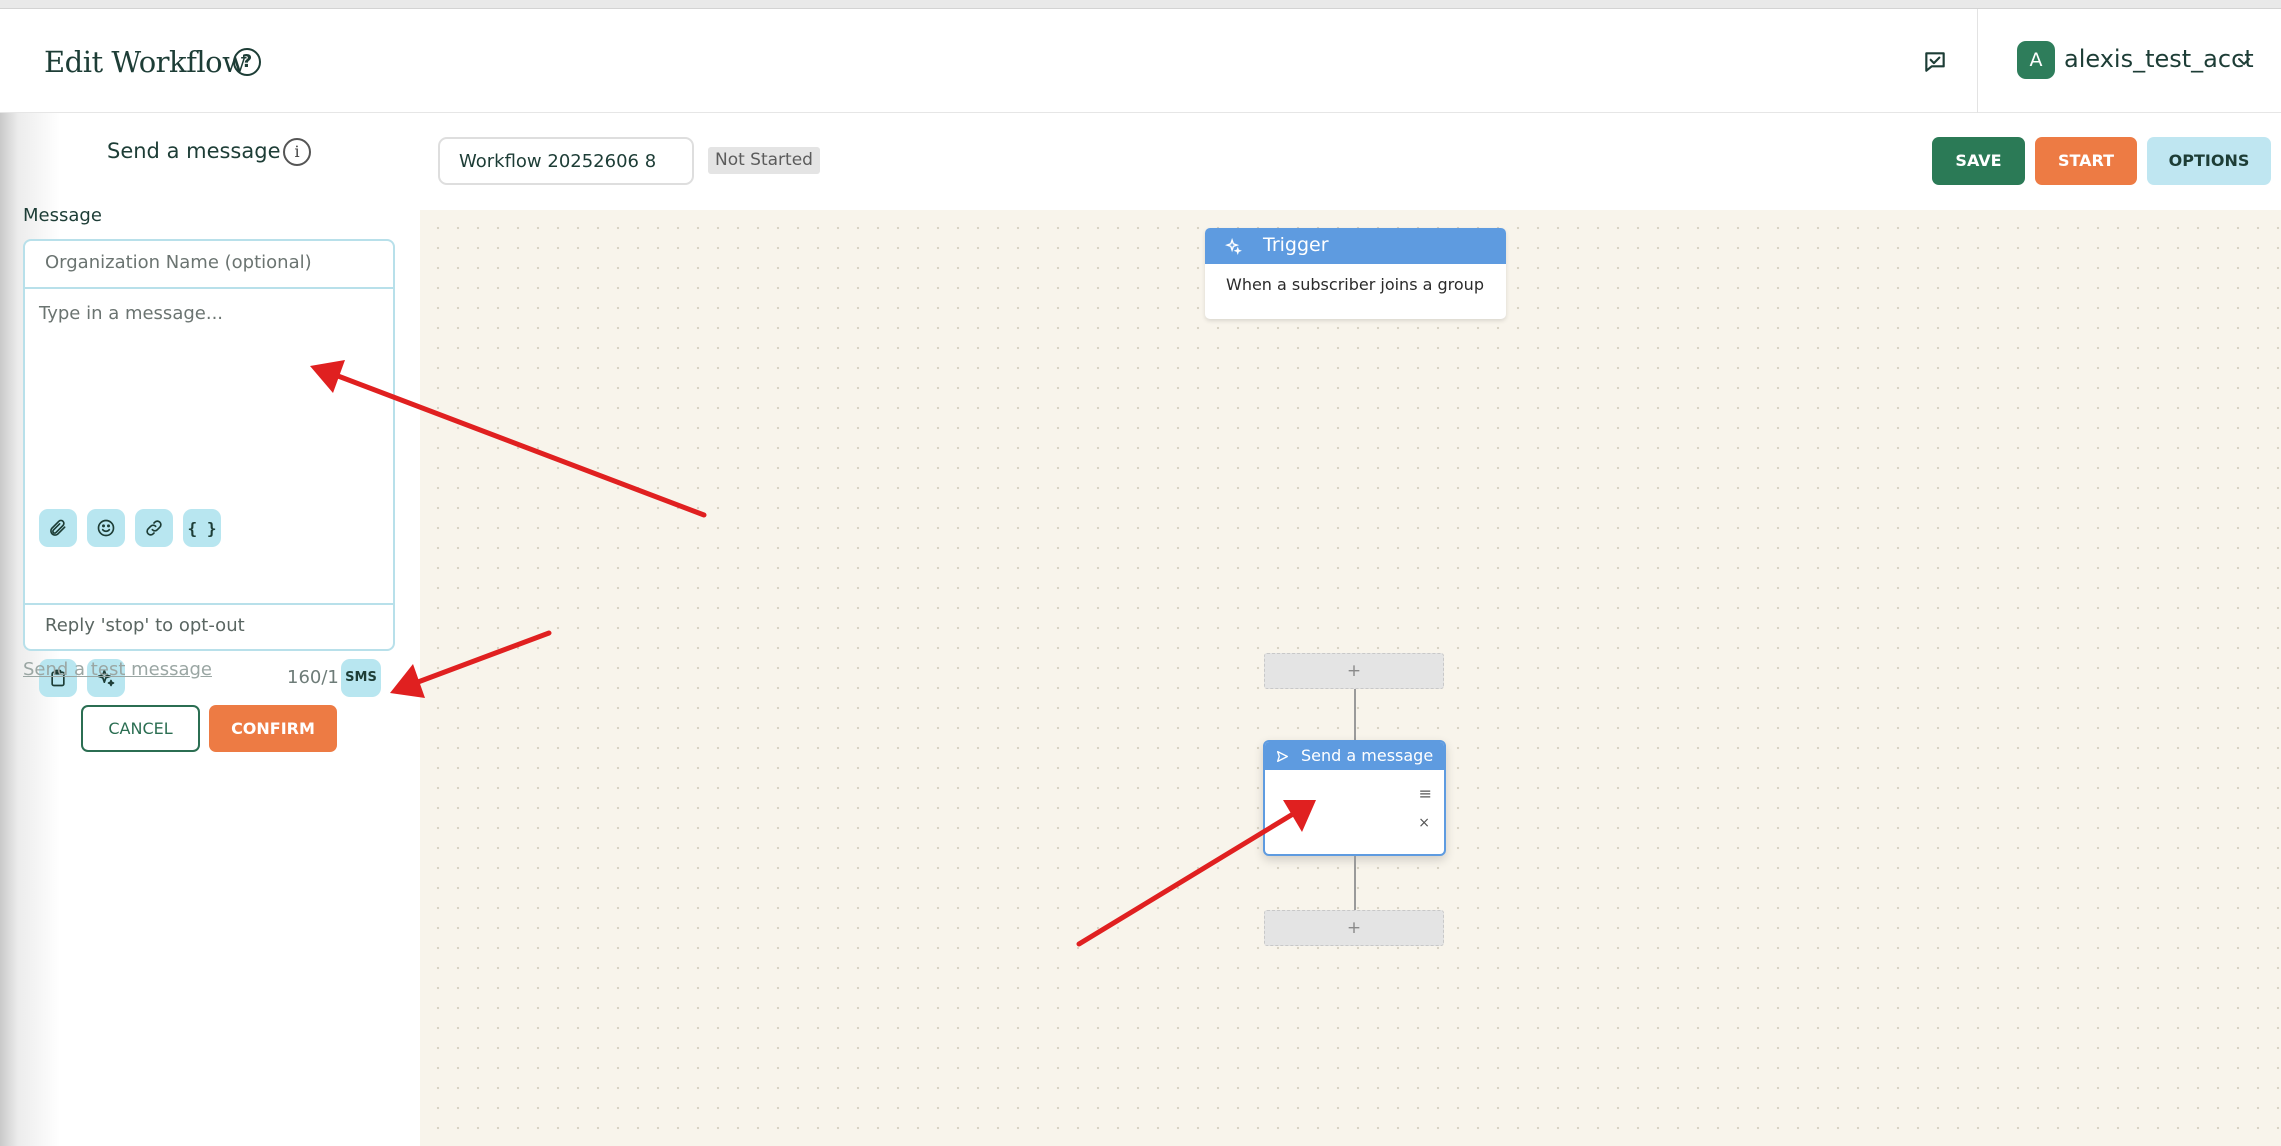  Describe the element at coordinates (209, 265) in the screenshot. I see `org-name-input: Organization Name (optional)` at that location.